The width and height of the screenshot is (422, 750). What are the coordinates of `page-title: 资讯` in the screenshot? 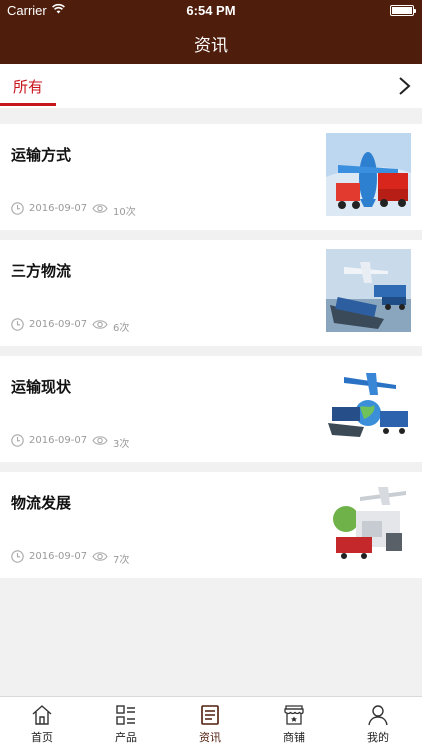 It's located at (211, 46).